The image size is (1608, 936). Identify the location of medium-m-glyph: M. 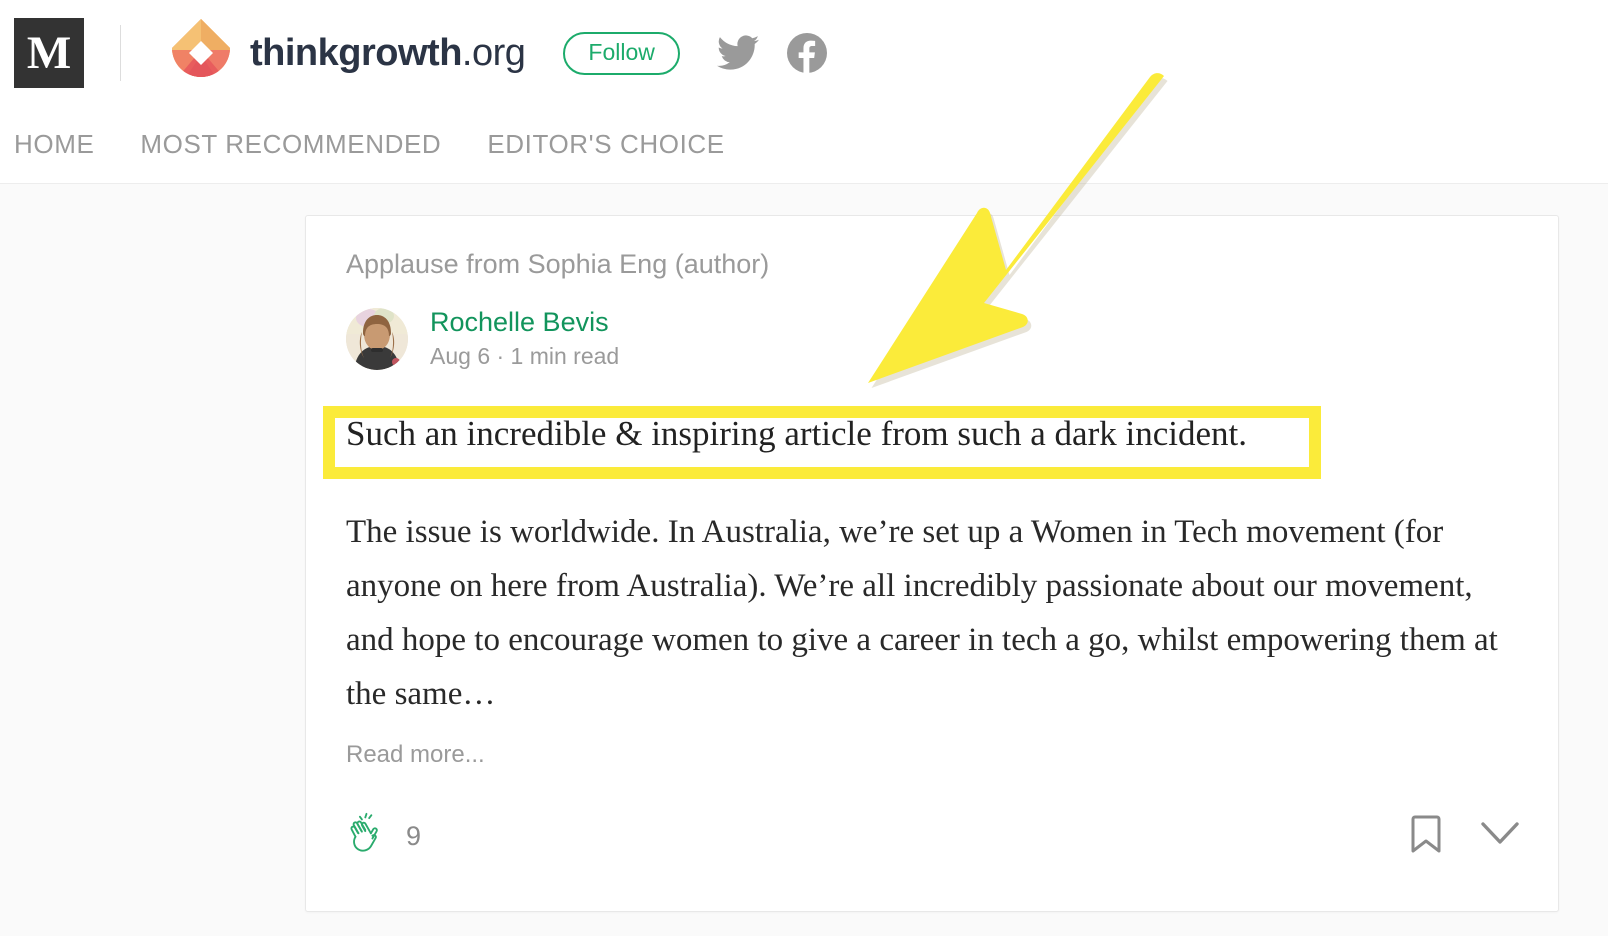
(49, 52).